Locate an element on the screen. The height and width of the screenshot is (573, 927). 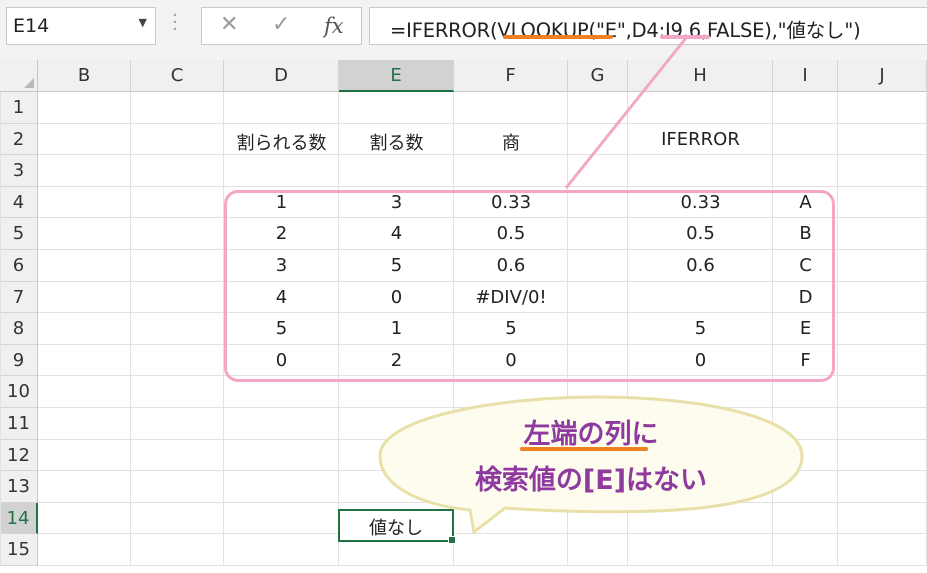
callout-line-2: 検索値の[E]はない is located at coordinates (591, 480).